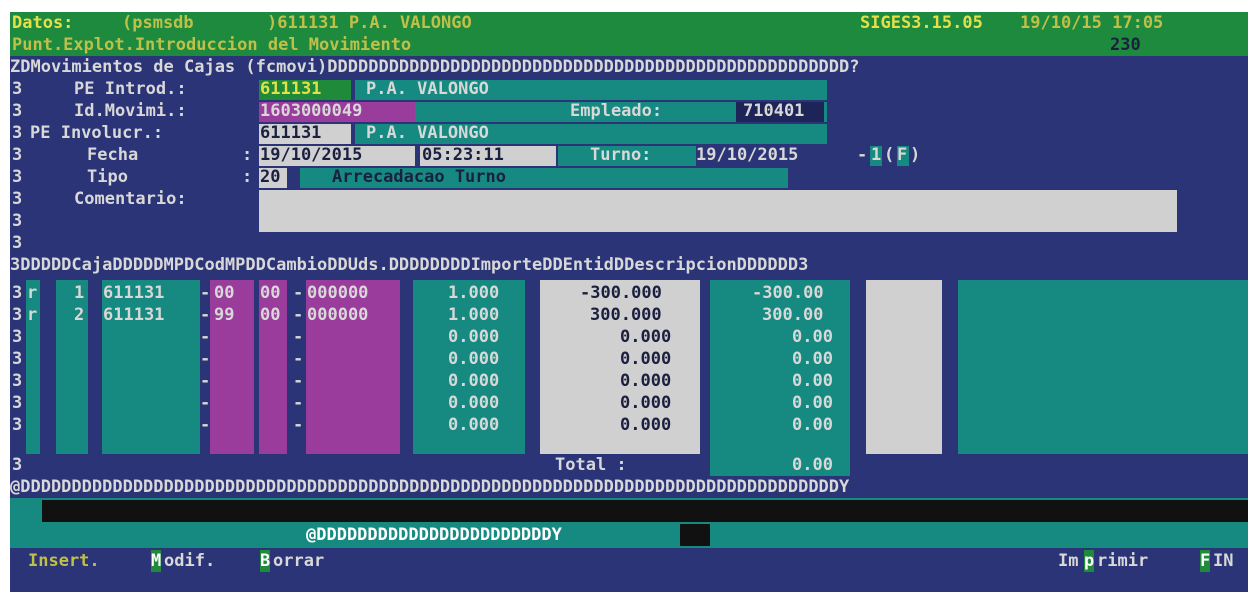 The image size is (1248, 592). I want to click on row-mp: 00, so click(224, 293).